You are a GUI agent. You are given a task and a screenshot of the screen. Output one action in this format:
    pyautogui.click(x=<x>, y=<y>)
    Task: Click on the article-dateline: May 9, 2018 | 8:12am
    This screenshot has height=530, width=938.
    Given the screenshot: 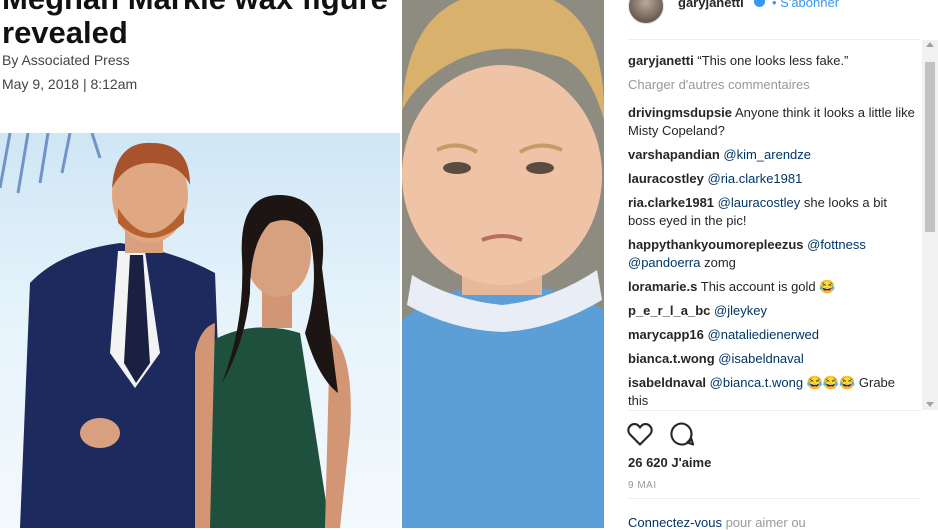 What is the action you would take?
    pyautogui.click(x=70, y=84)
    